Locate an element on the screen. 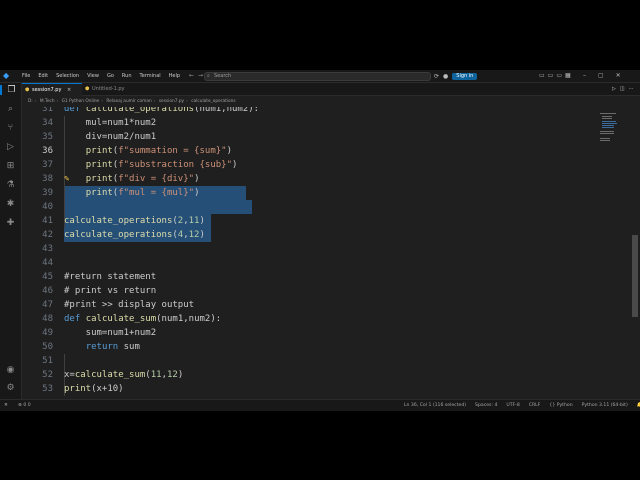 The image size is (640, 480). run-debug-icon: ▷ is located at coordinates (10, 147).